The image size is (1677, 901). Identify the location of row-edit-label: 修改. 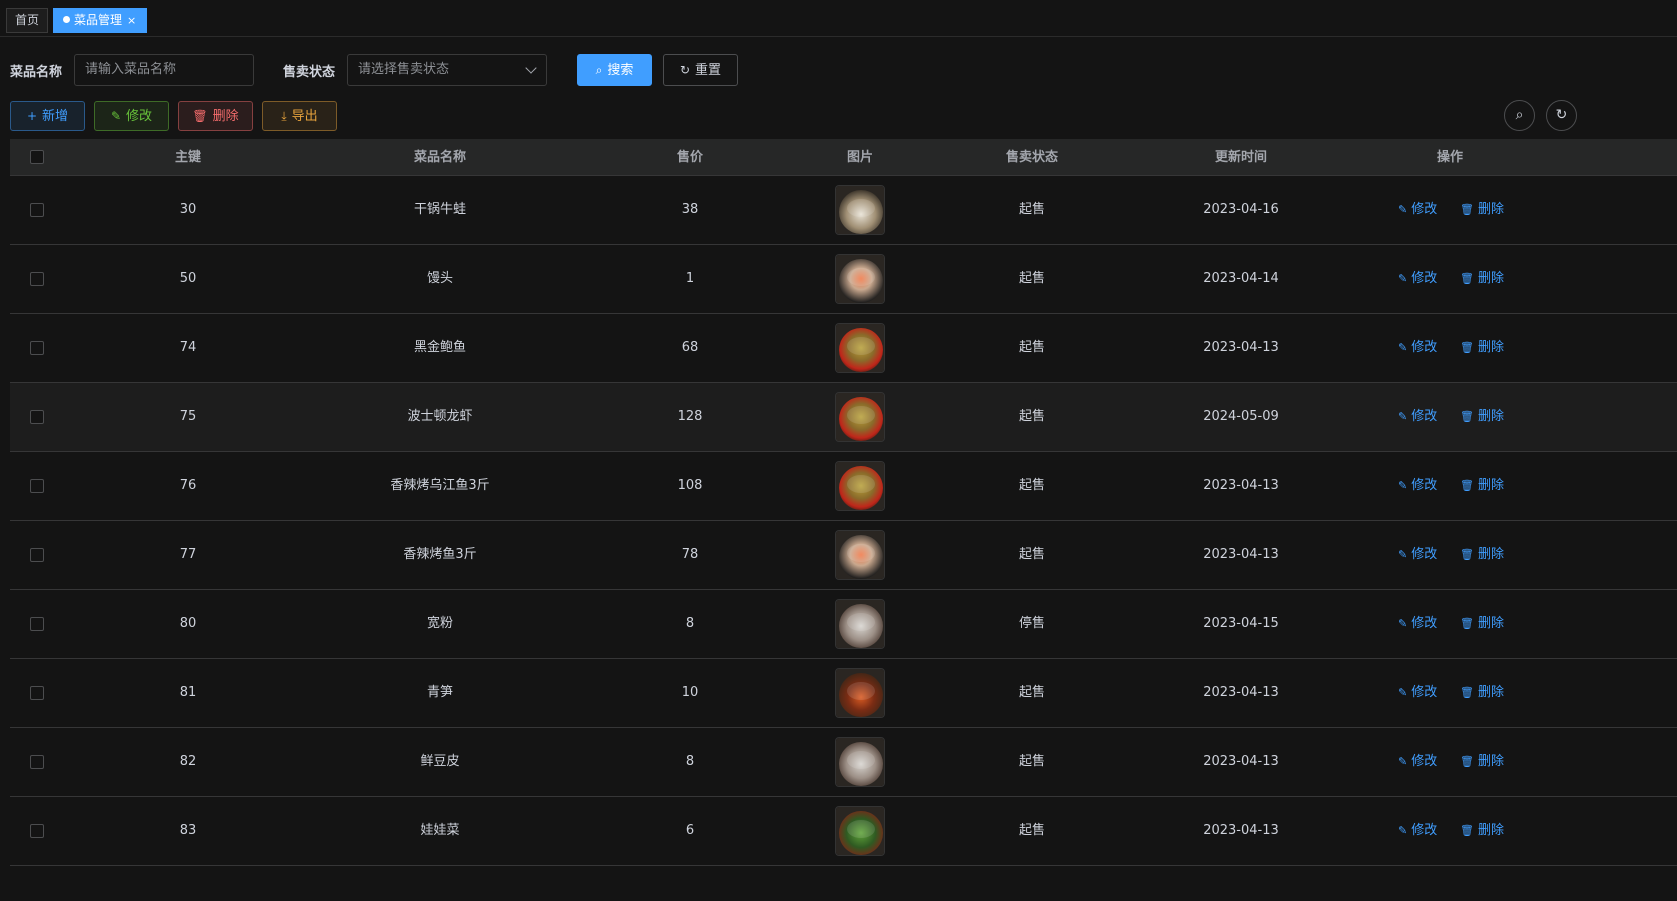
(1424, 485).